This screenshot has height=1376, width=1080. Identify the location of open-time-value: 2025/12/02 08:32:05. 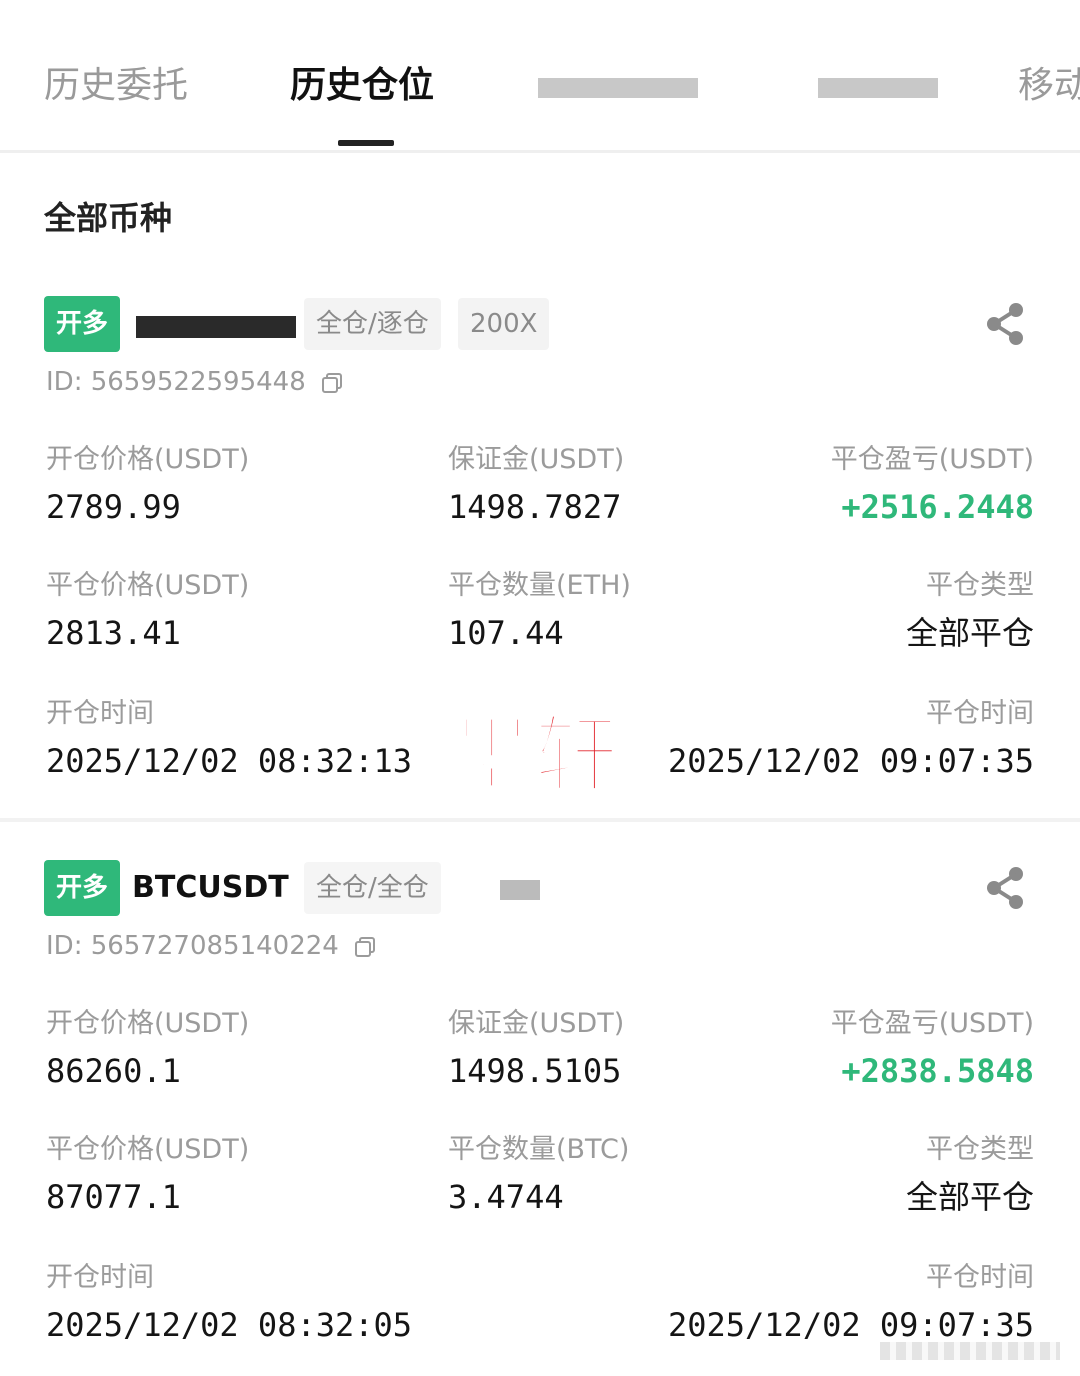
(229, 1325).